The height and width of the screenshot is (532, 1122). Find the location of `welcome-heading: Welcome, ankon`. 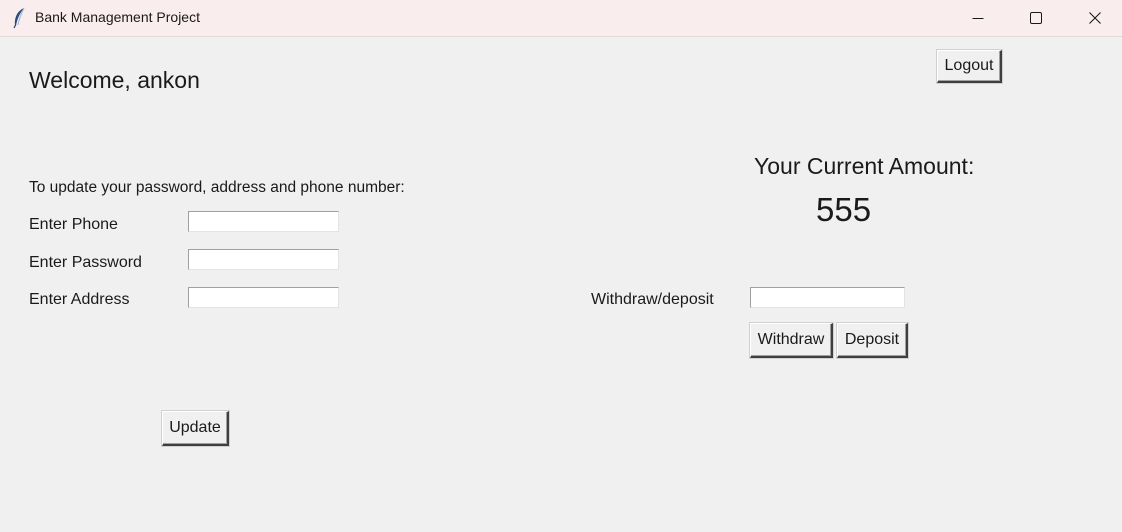

welcome-heading: Welcome, ankon is located at coordinates (114, 80).